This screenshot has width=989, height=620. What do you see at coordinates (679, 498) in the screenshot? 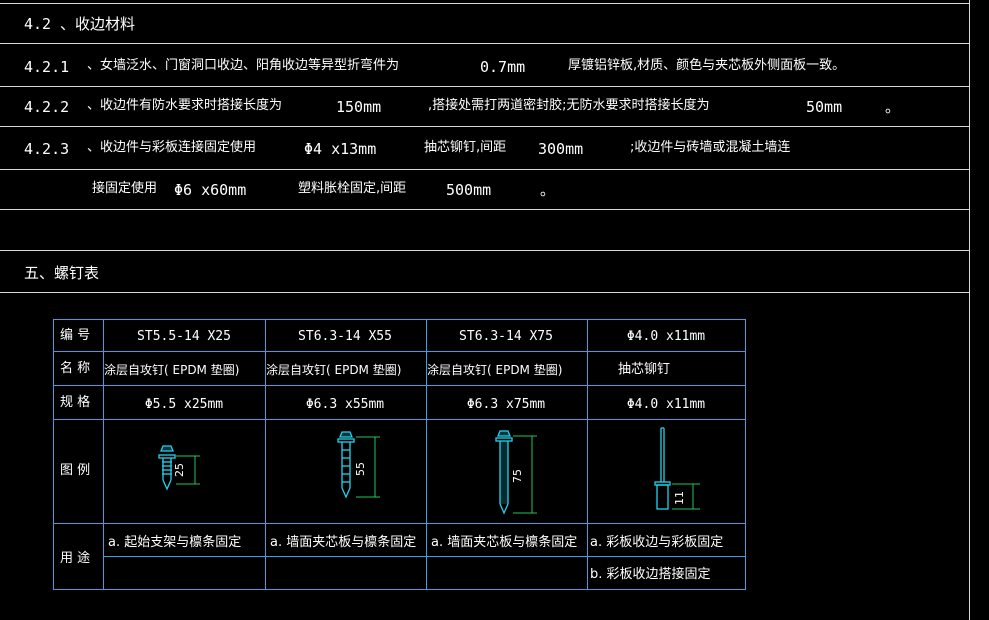
I see `dimension-label: 11` at bounding box center [679, 498].